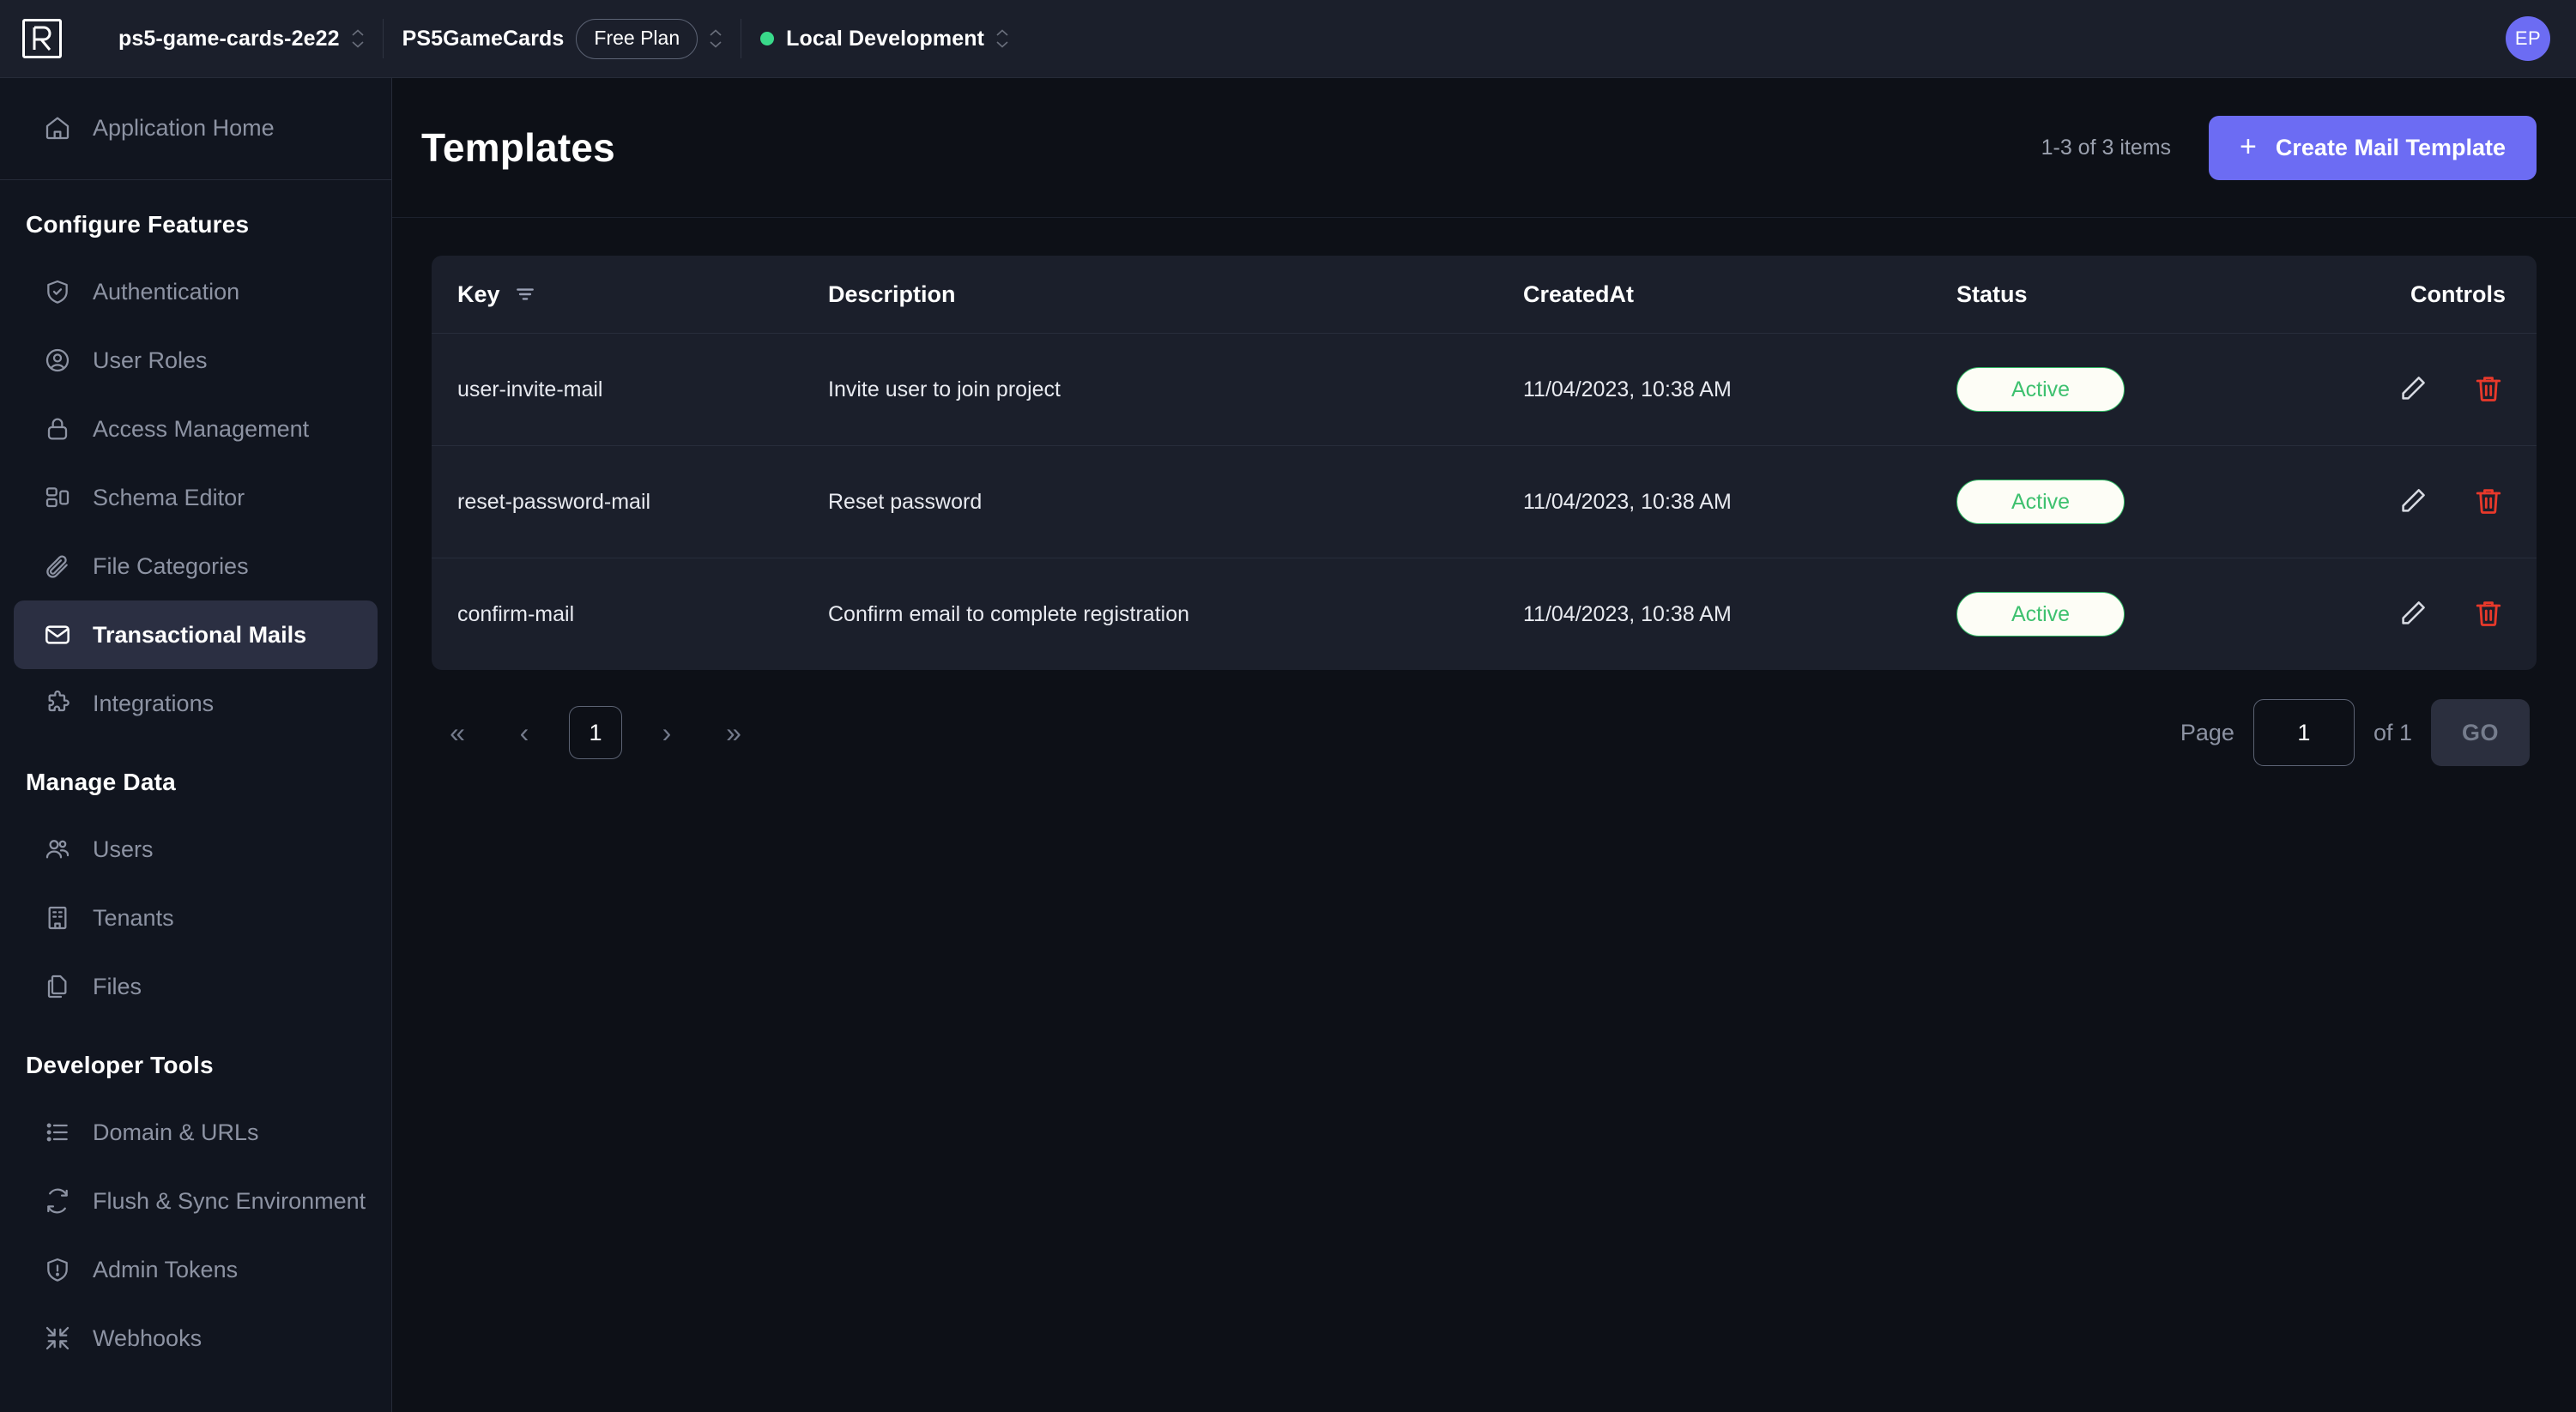 The image size is (2576, 1412). Describe the element at coordinates (2040, 389) in the screenshot. I see `status-badge: Active` at that location.